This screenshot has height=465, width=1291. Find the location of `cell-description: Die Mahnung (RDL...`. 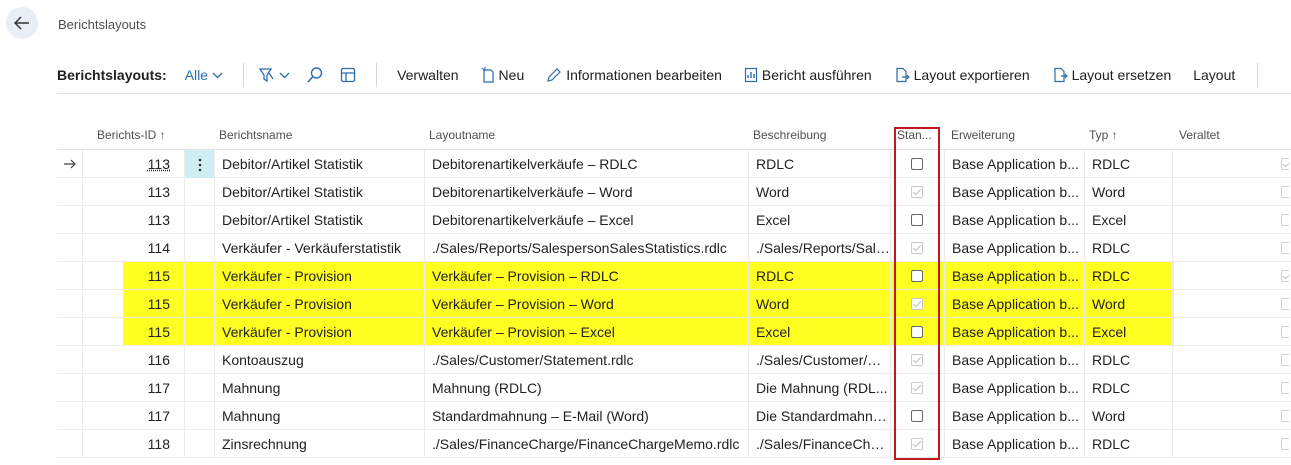

cell-description: Die Mahnung (RDL... is located at coordinates (819, 388).